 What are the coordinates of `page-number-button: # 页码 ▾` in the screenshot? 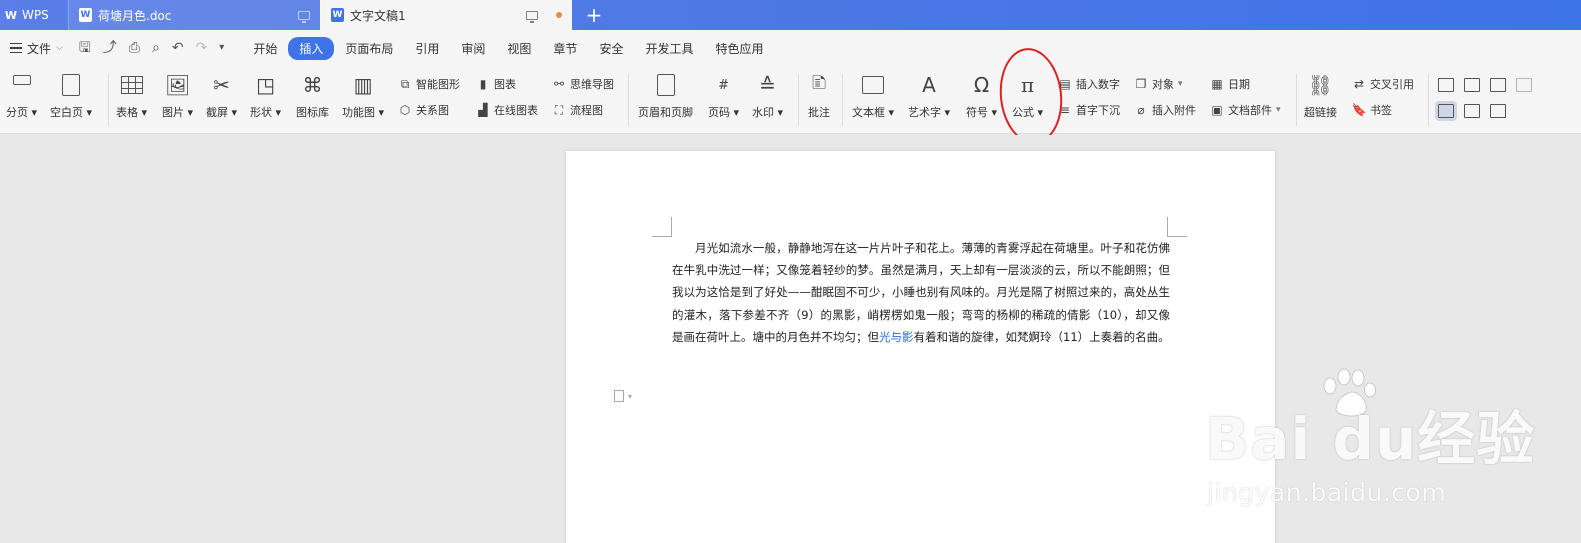 It's located at (723, 96).